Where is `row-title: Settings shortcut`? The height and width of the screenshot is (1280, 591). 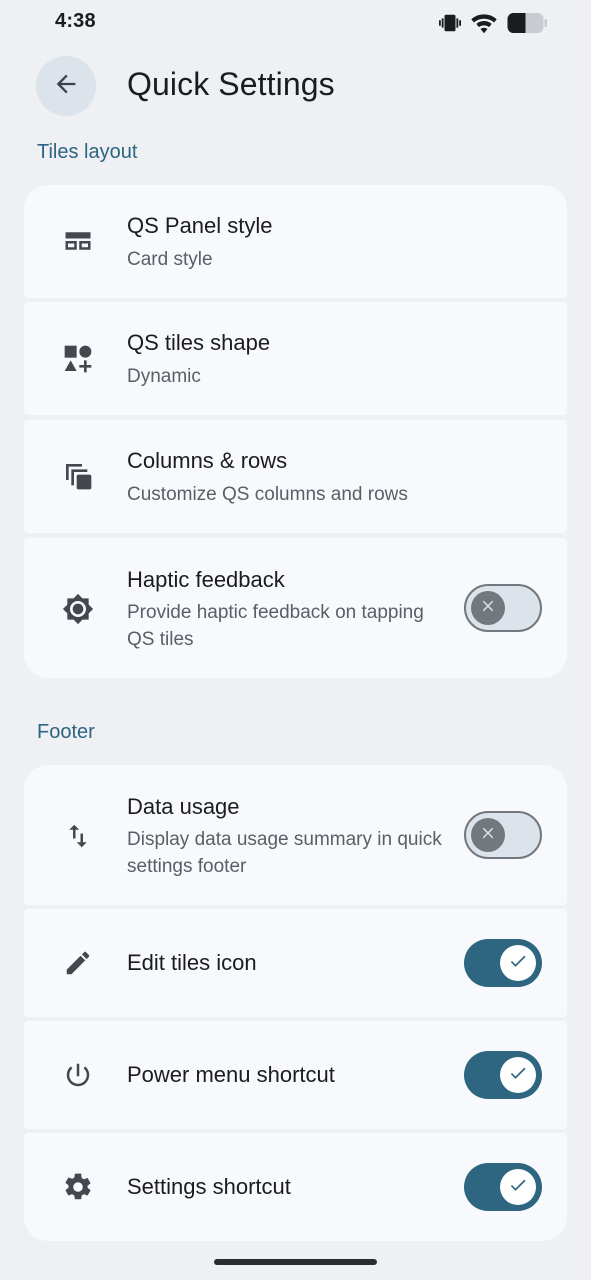
row-title: Settings shortcut is located at coordinates (209, 1186).